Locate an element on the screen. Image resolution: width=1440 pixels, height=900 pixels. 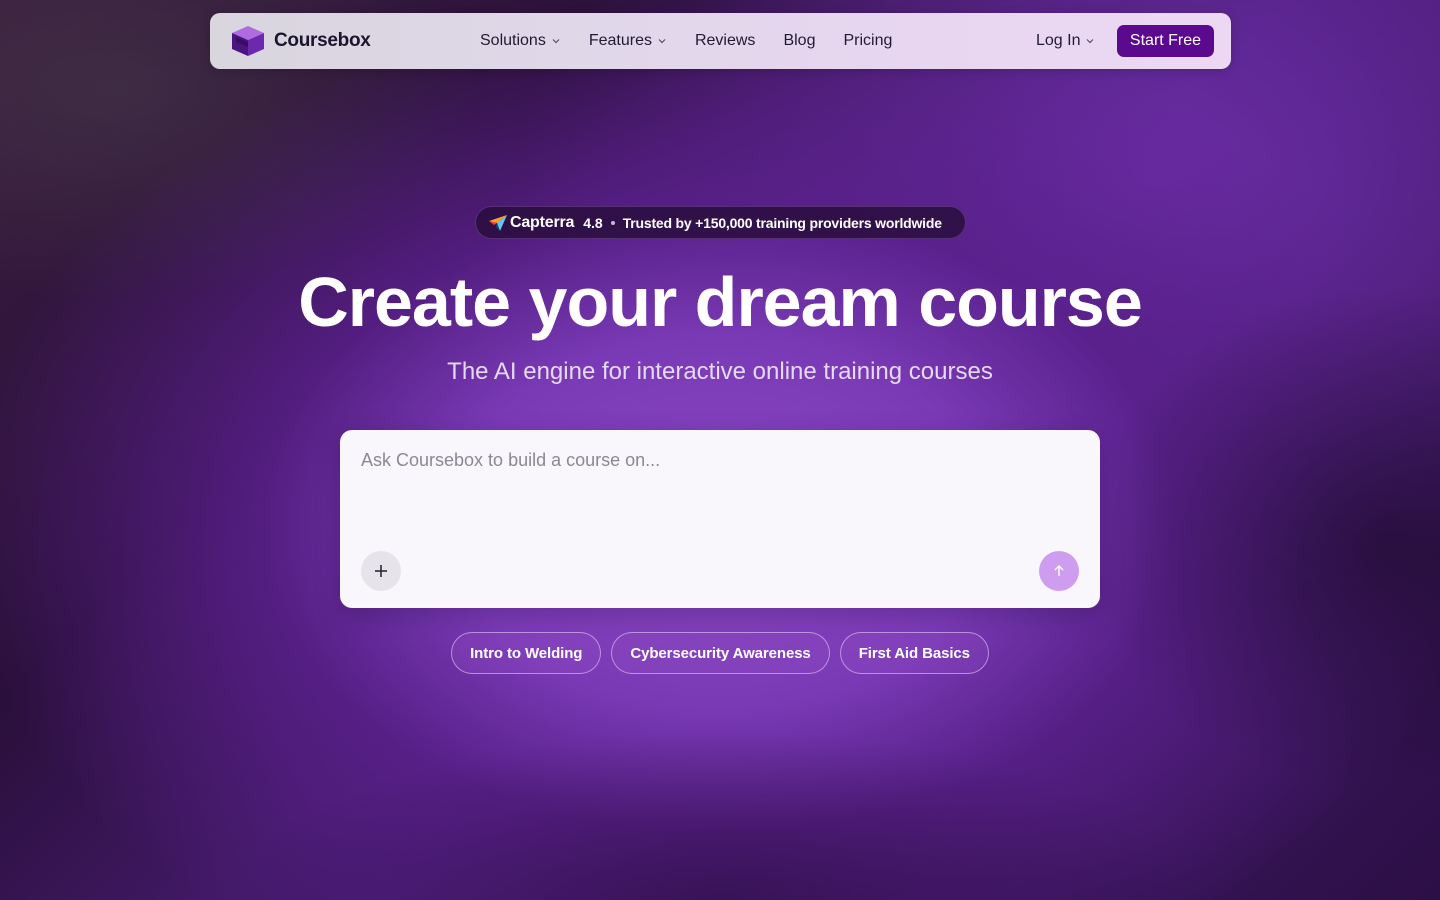
course-prompt-box is located at coordinates (720, 519).